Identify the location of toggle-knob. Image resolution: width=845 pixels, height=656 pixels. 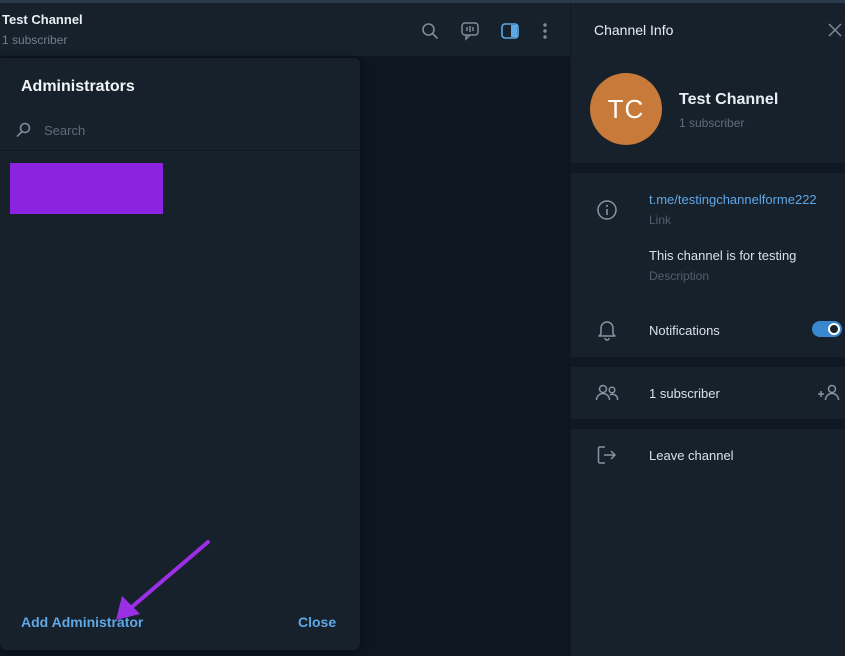
(834, 329).